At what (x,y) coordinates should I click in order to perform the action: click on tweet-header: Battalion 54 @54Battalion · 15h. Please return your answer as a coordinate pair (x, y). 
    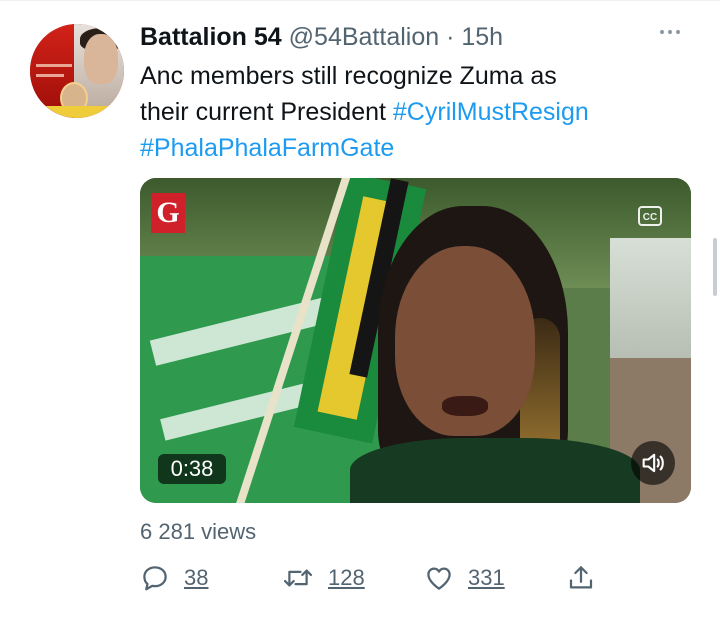
    Looking at the image, I should click on (321, 37).